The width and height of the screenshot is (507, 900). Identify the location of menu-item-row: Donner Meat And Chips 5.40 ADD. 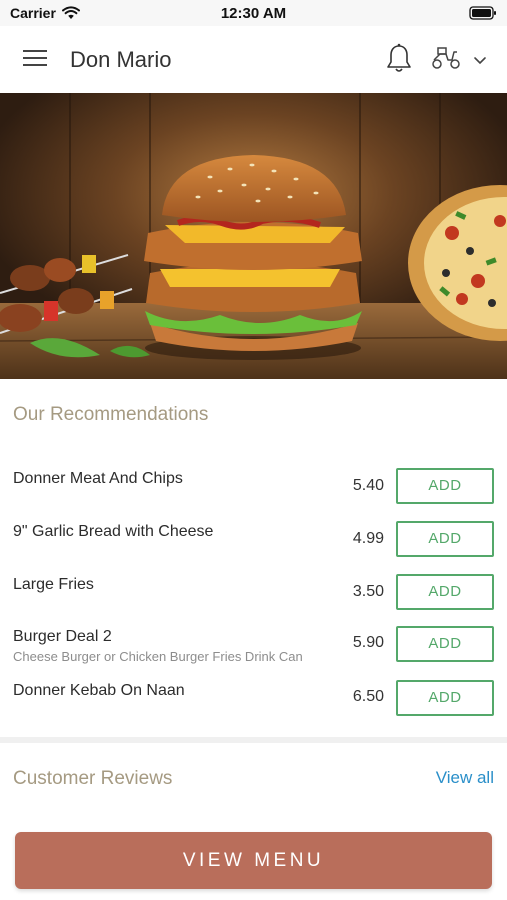
(253, 490).